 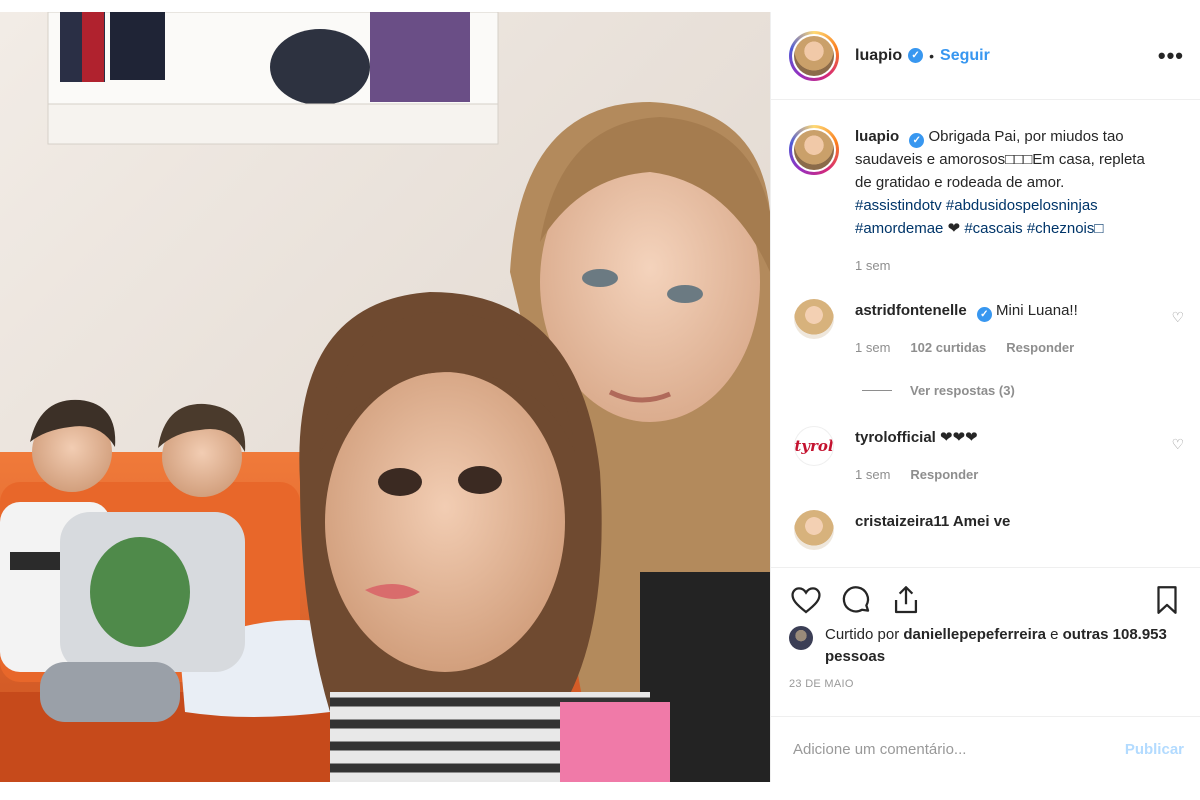 What do you see at coordinates (864, 634) in the screenshot?
I see `likes-prefix: Curtido por` at bounding box center [864, 634].